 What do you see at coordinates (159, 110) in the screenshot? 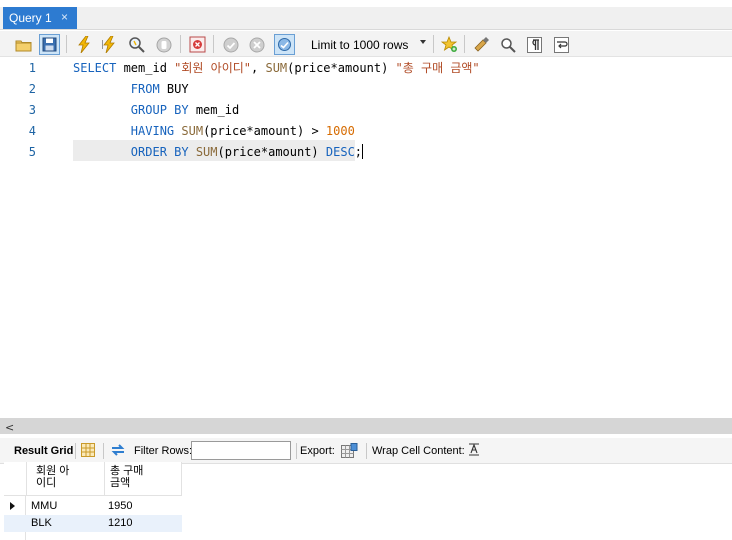
I see `code-token: GROUP BY` at bounding box center [159, 110].